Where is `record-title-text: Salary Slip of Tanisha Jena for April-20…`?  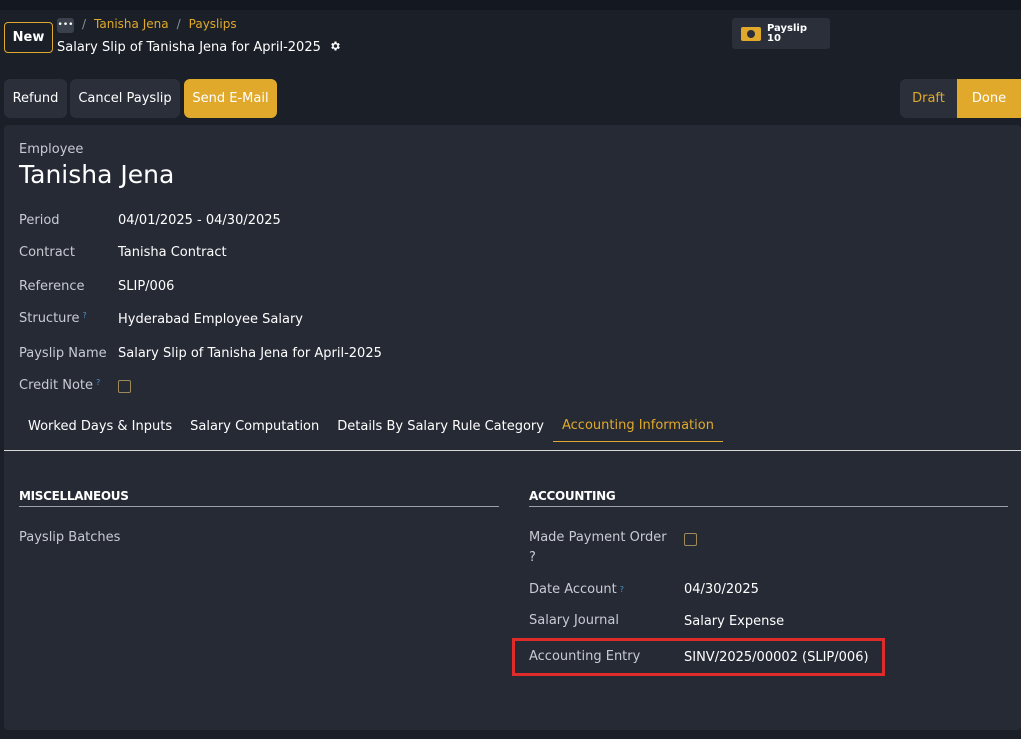 record-title-text: Salary Slip of Tanisha Jena for April-20… is located at coordinates (189, 47).